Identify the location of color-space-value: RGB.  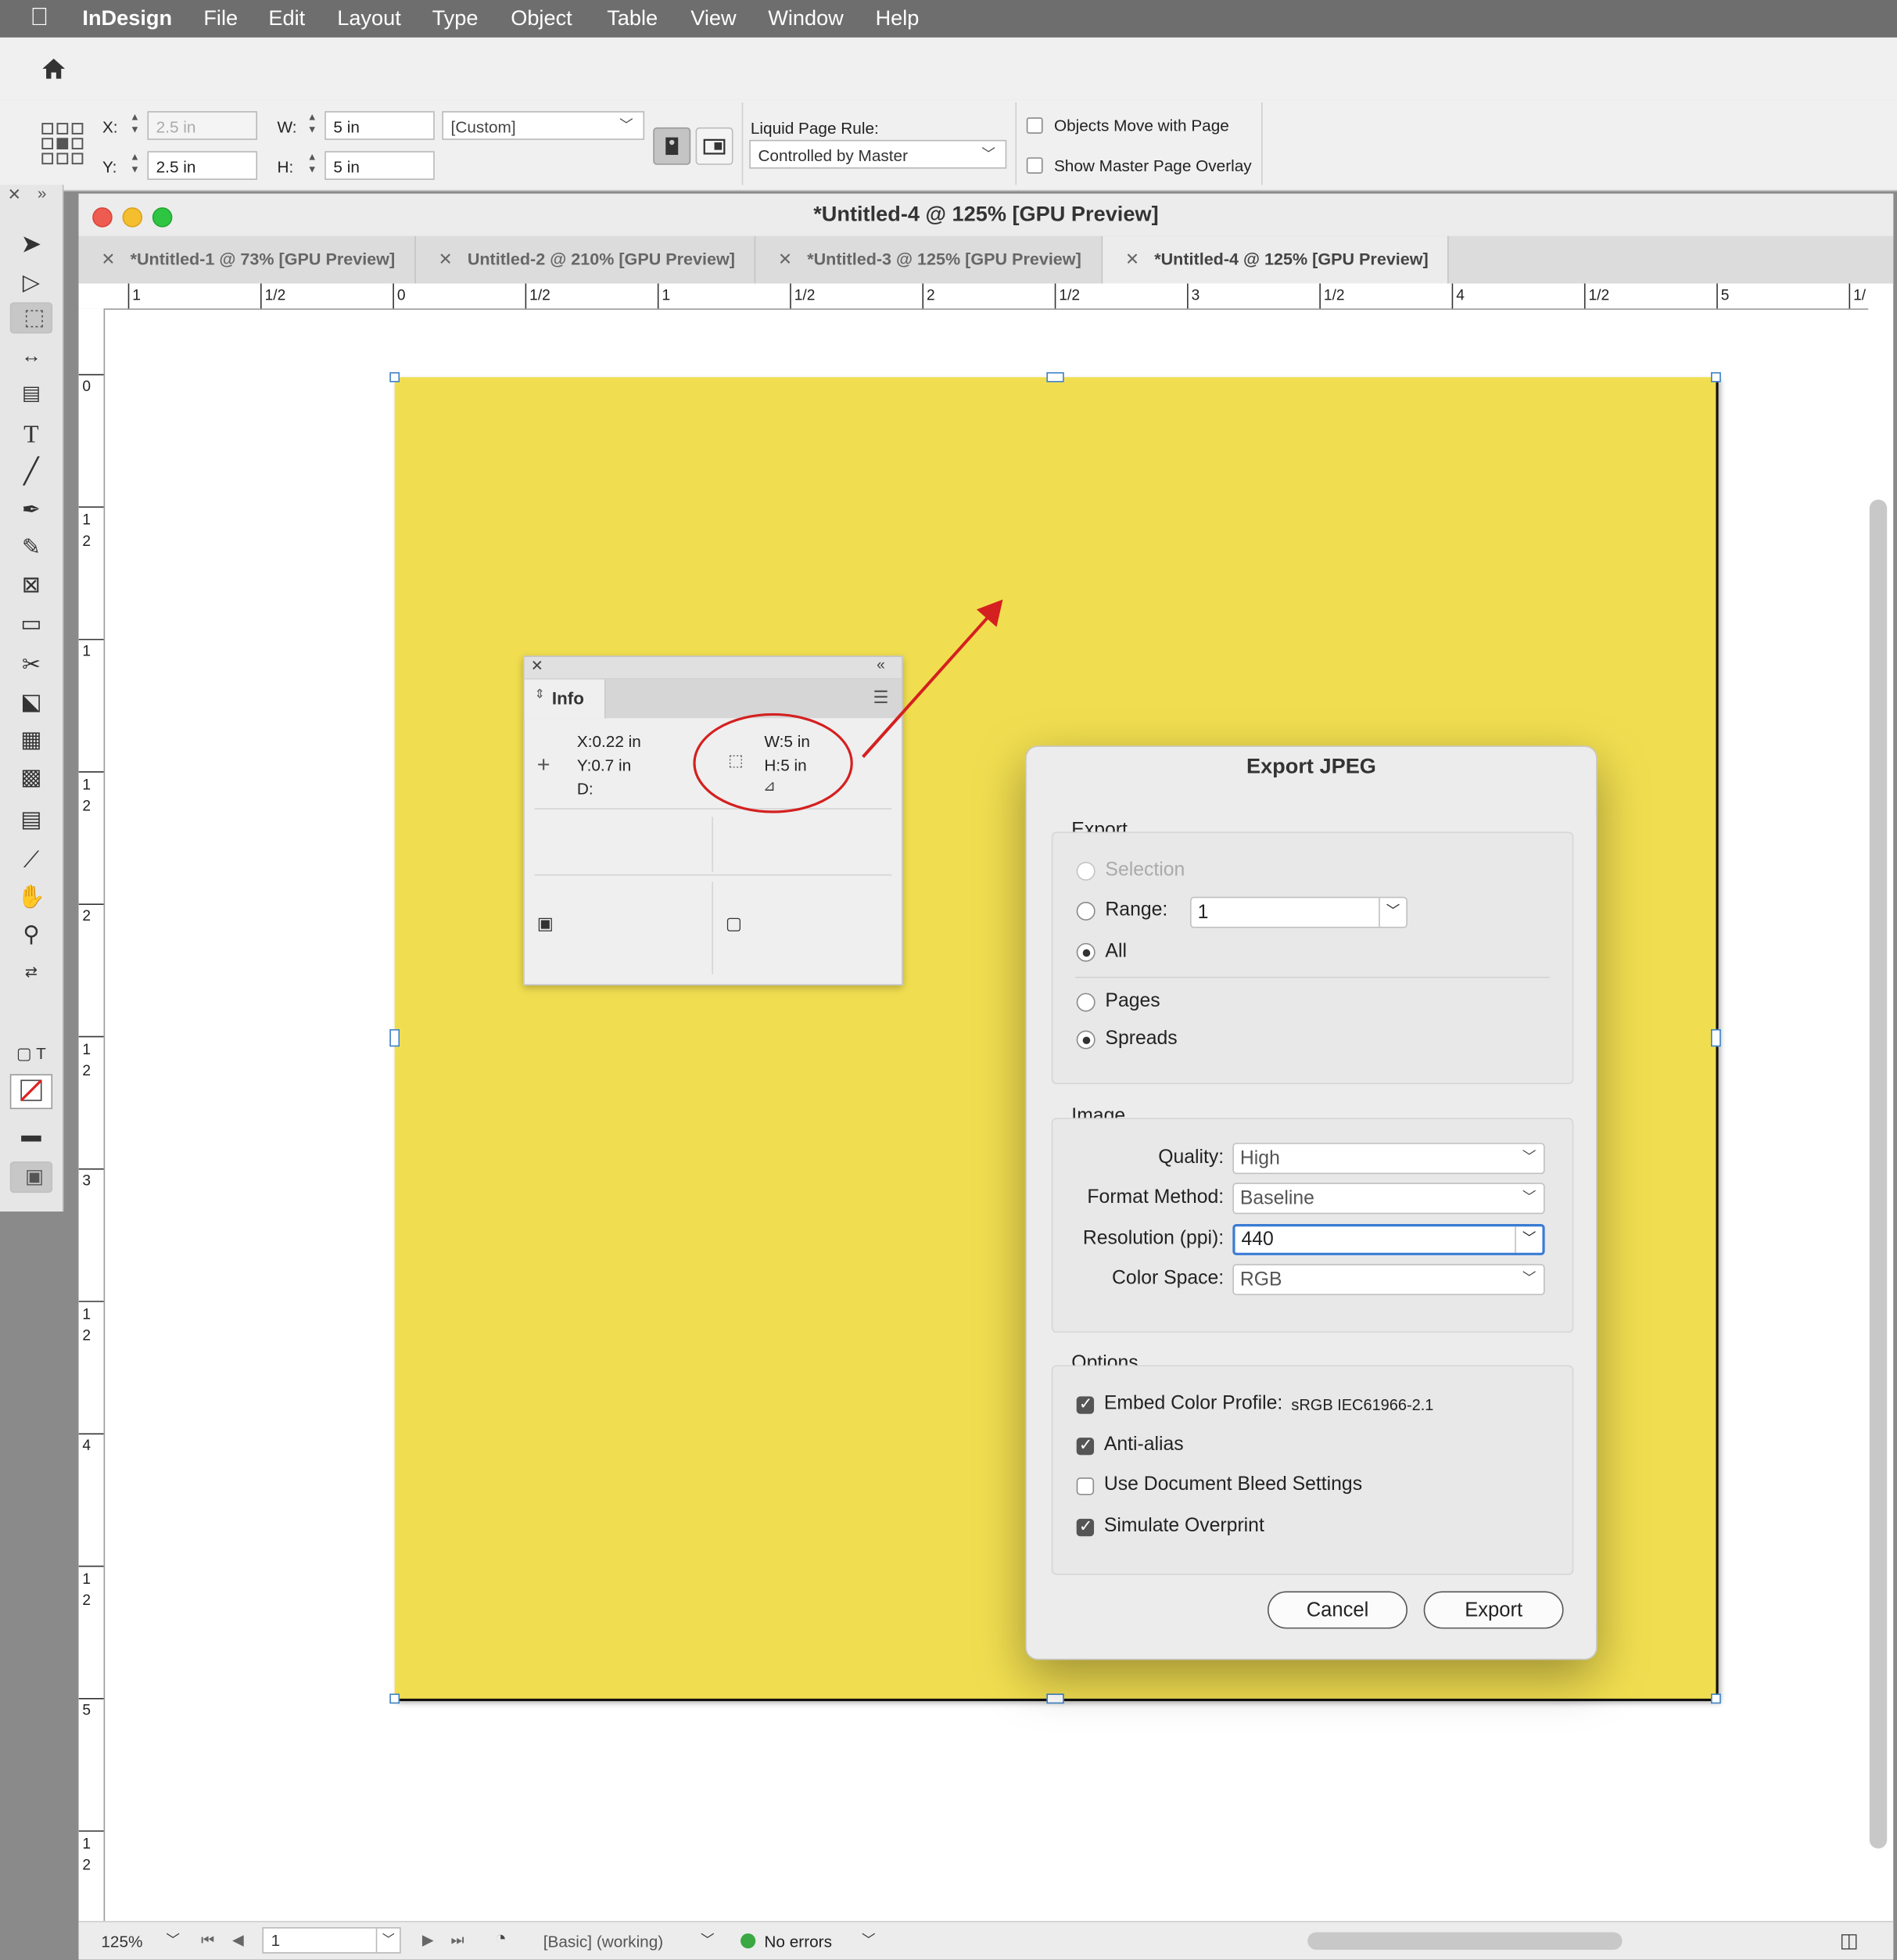
(1261, 1280).